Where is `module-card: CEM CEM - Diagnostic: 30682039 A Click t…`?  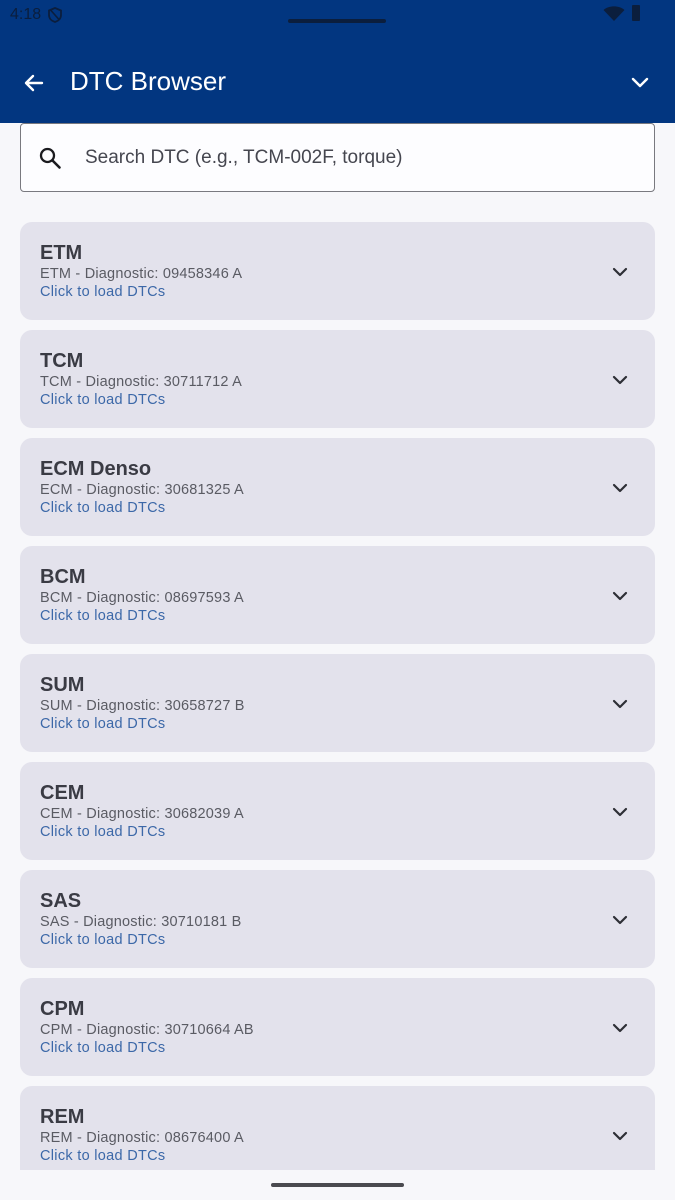
module-card: CEM CEM - Diagnostic: 30682039 A Click t… is located at coordinates (337, 811).